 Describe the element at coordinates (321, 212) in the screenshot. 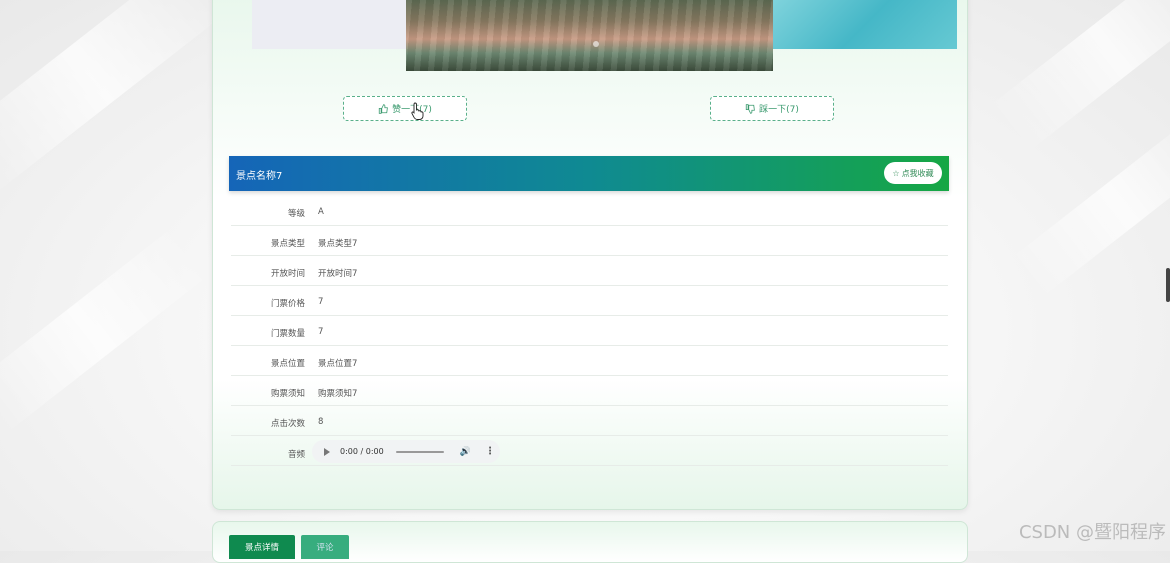

I see `row-value: A` at that location.